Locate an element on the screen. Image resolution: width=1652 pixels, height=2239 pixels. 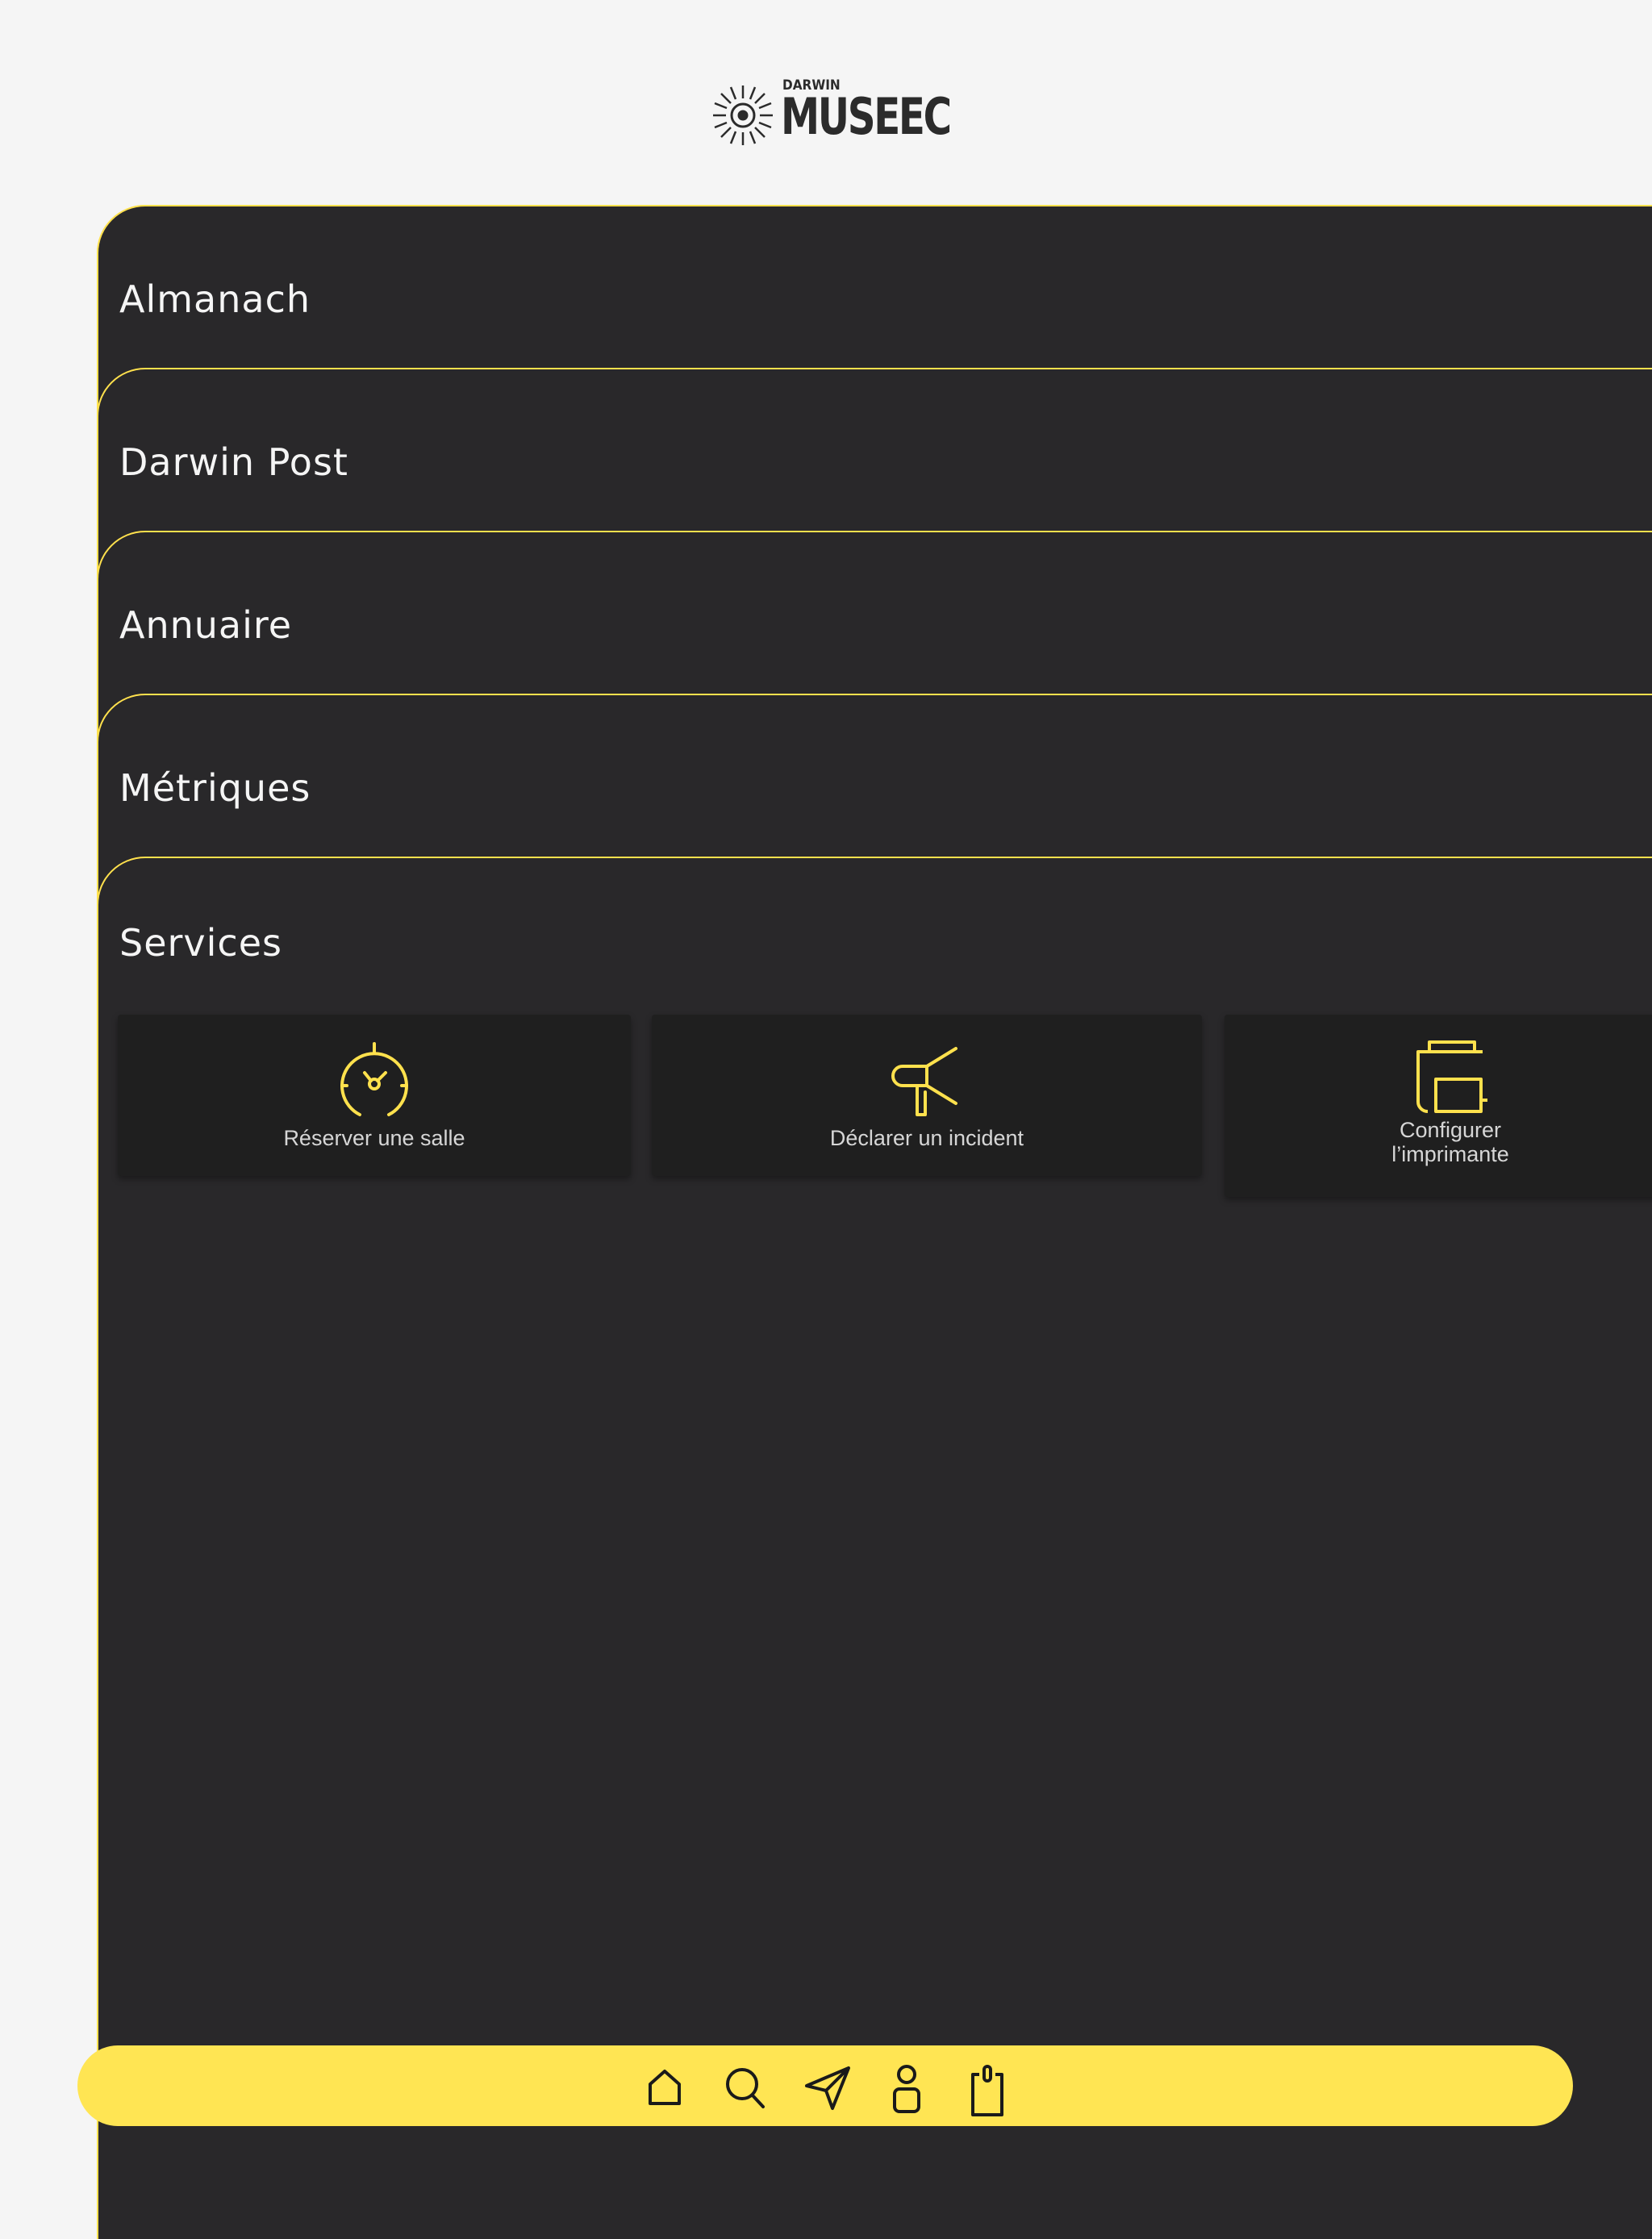
brand-name: MUSEEC is located at coordinates (867, 116).